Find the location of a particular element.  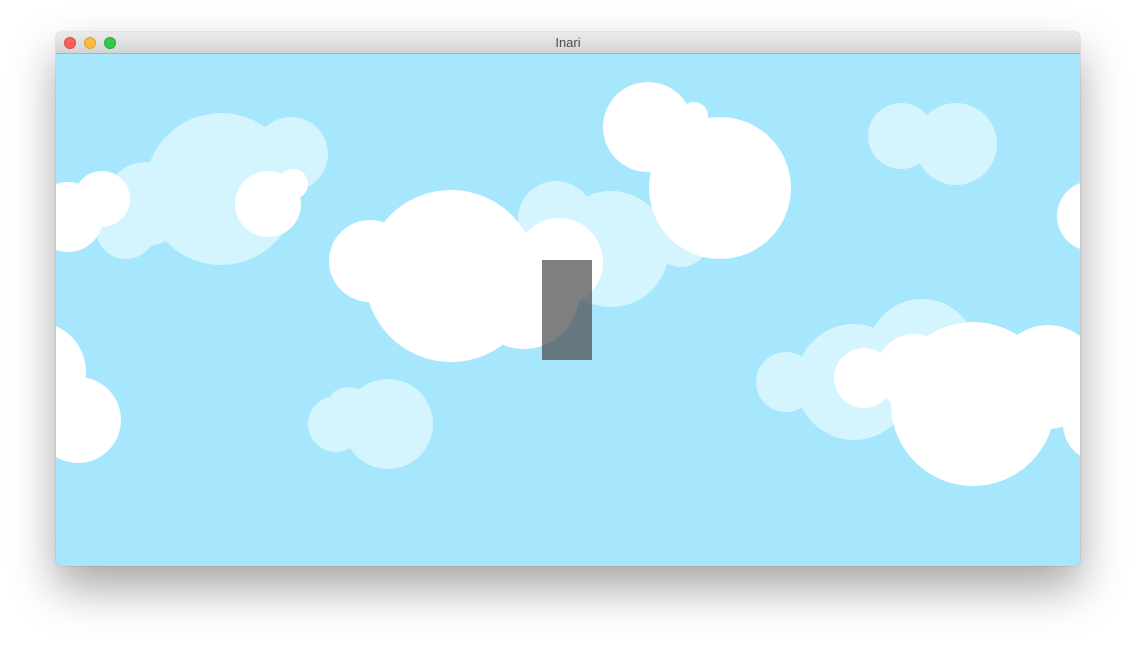

window-title: Inari is located at coordinates (568, 42).